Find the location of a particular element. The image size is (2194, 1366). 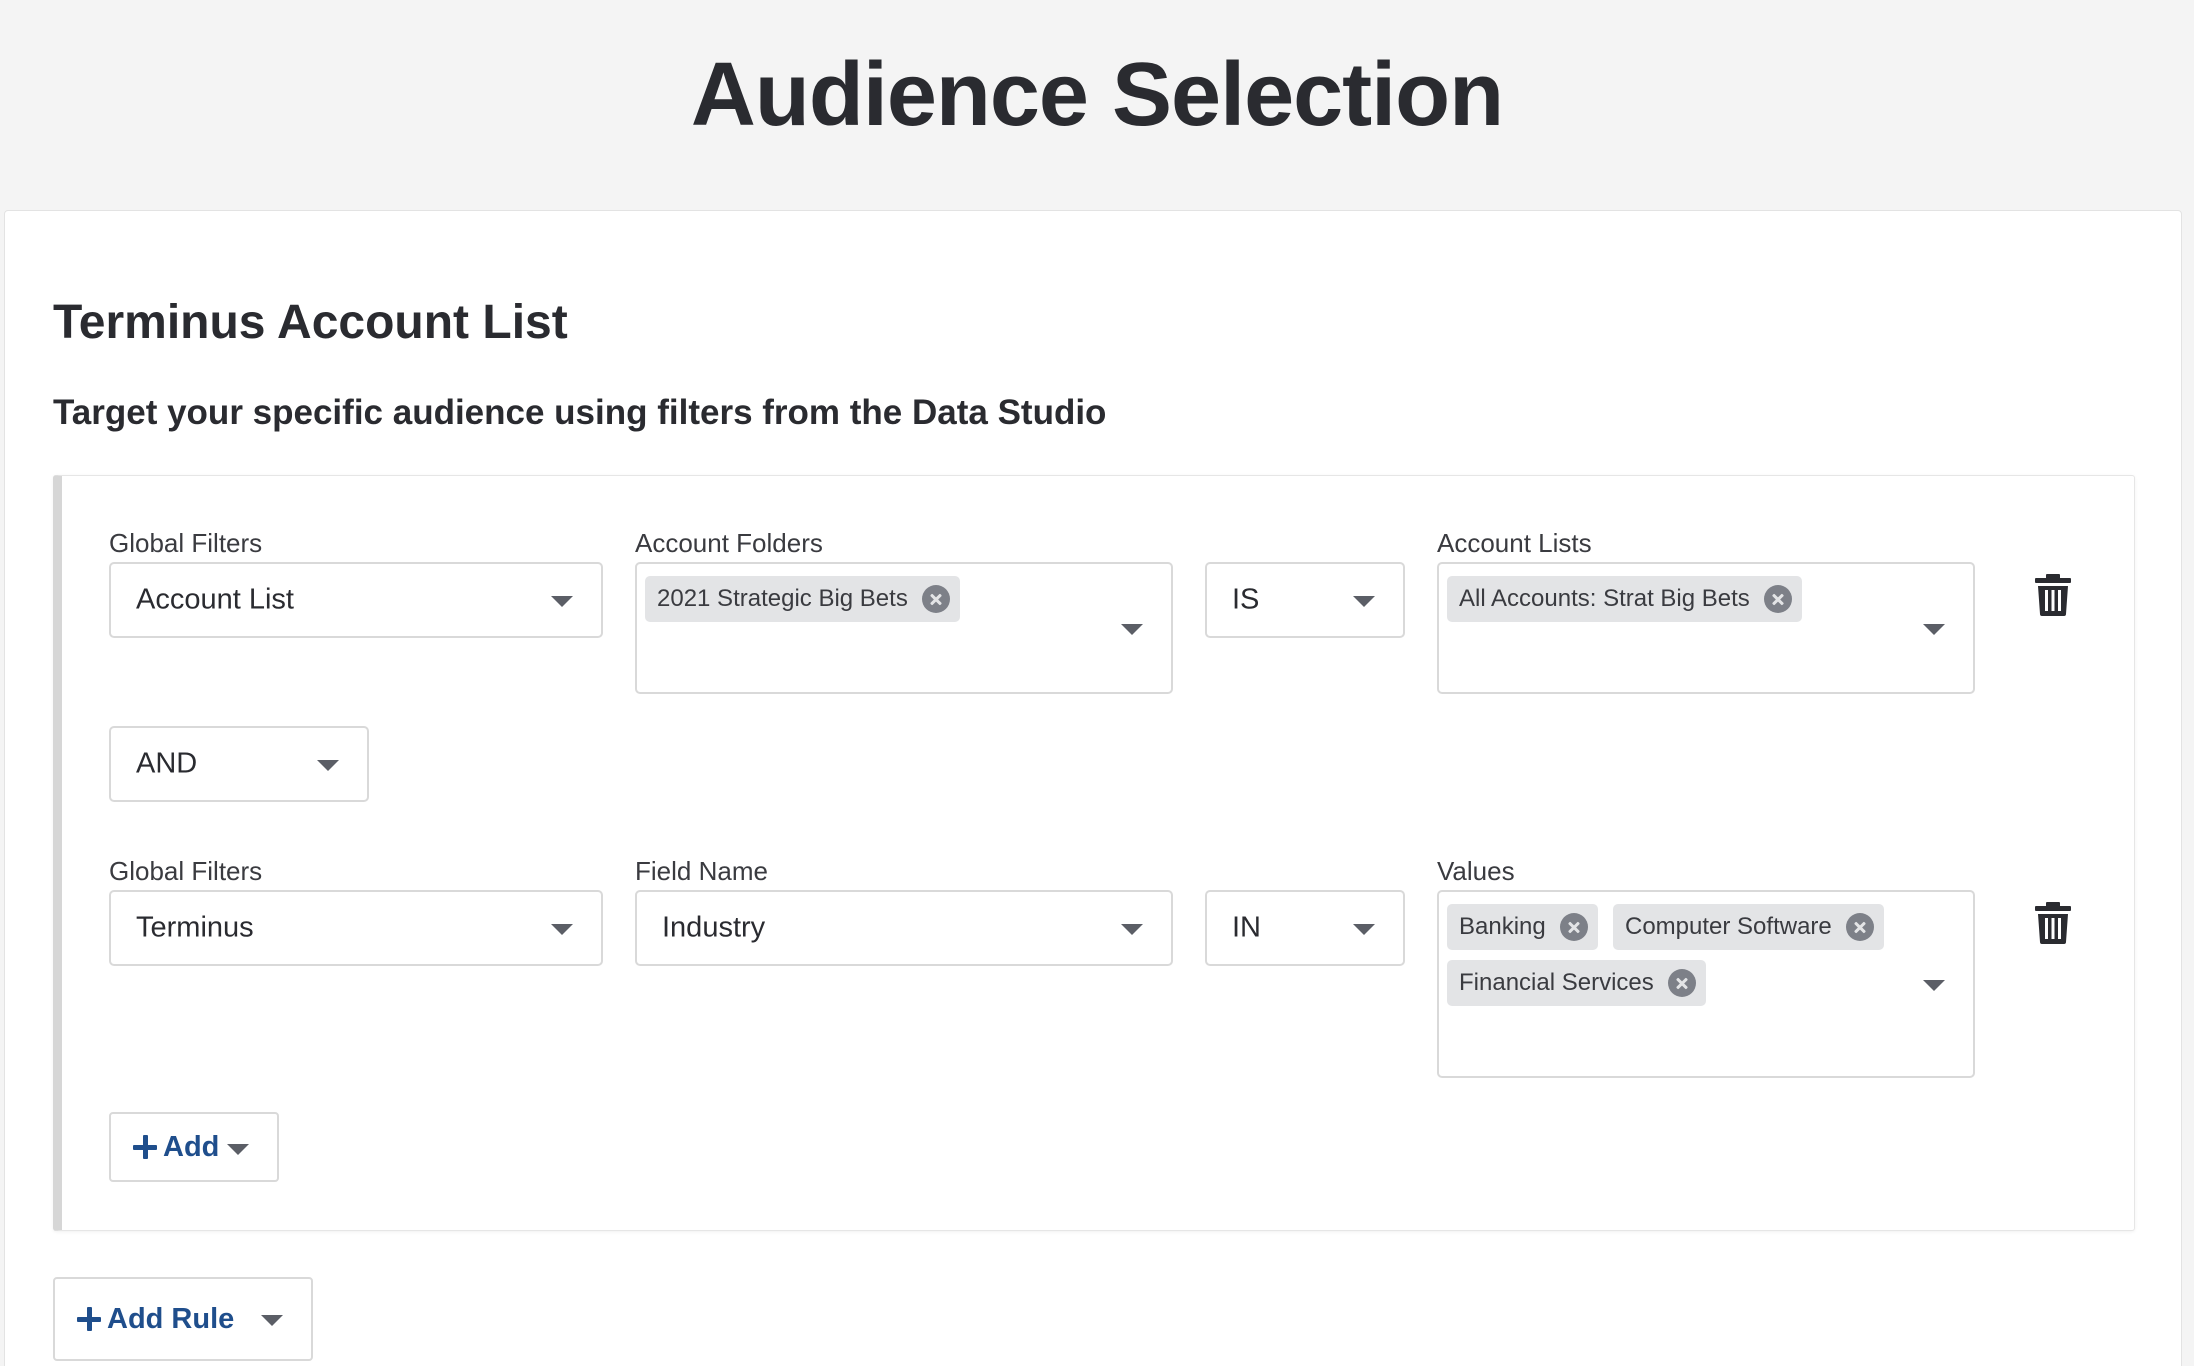

chip-label: Computer Software is located at coordinates (1728, 926).